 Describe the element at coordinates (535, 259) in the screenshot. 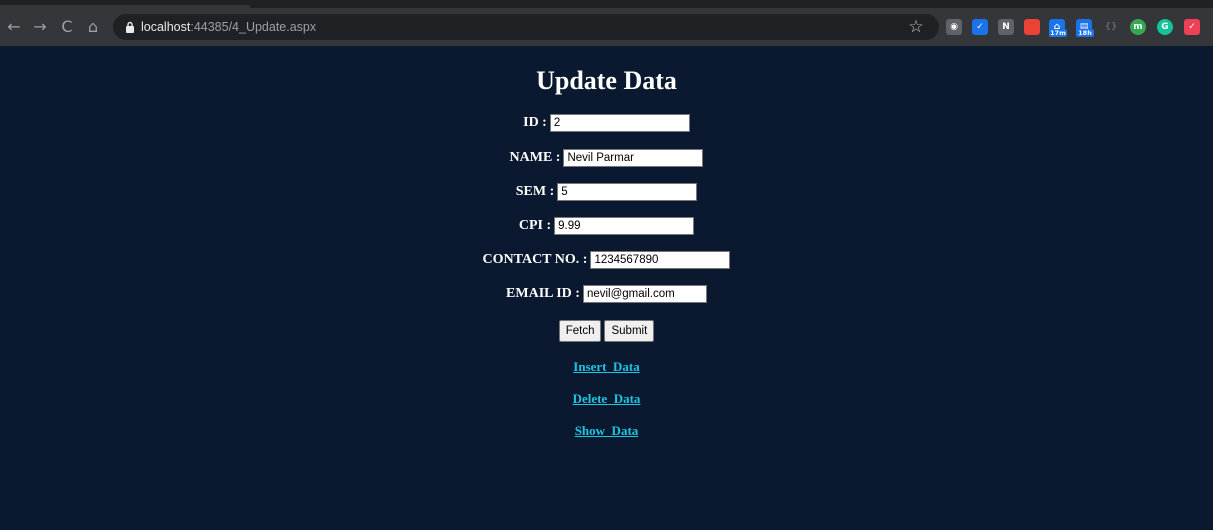

I see `contact-label: CONTACT NO. :` at that location.